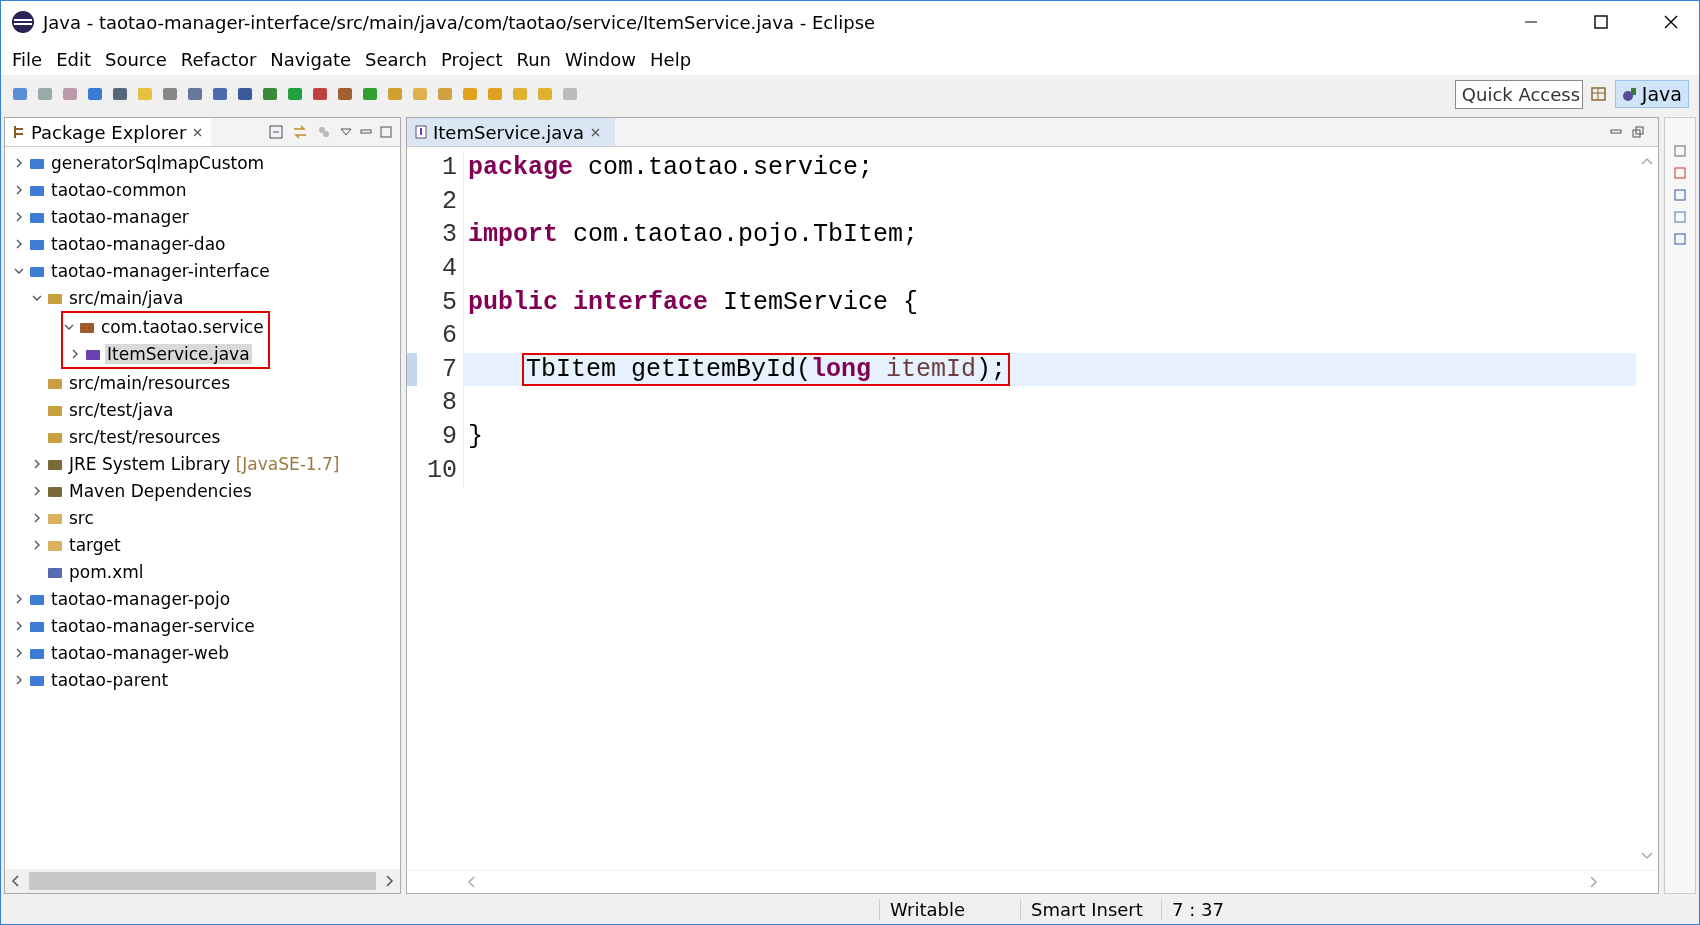 This screenshot has height=925, width=1700. I want to click on line-number: 8, so click(440, 403).